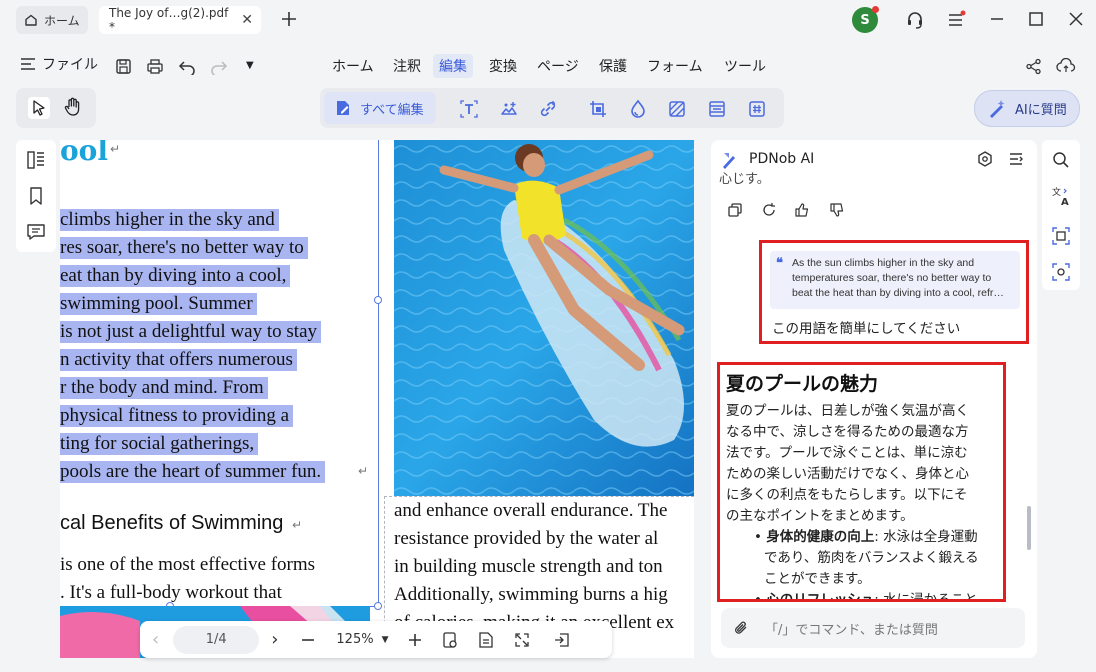 The height and width of the screenshot is (672, 1096). Describe the element at coordinates (219, 66) in the screenshot. I see `redo-icon` at that location.